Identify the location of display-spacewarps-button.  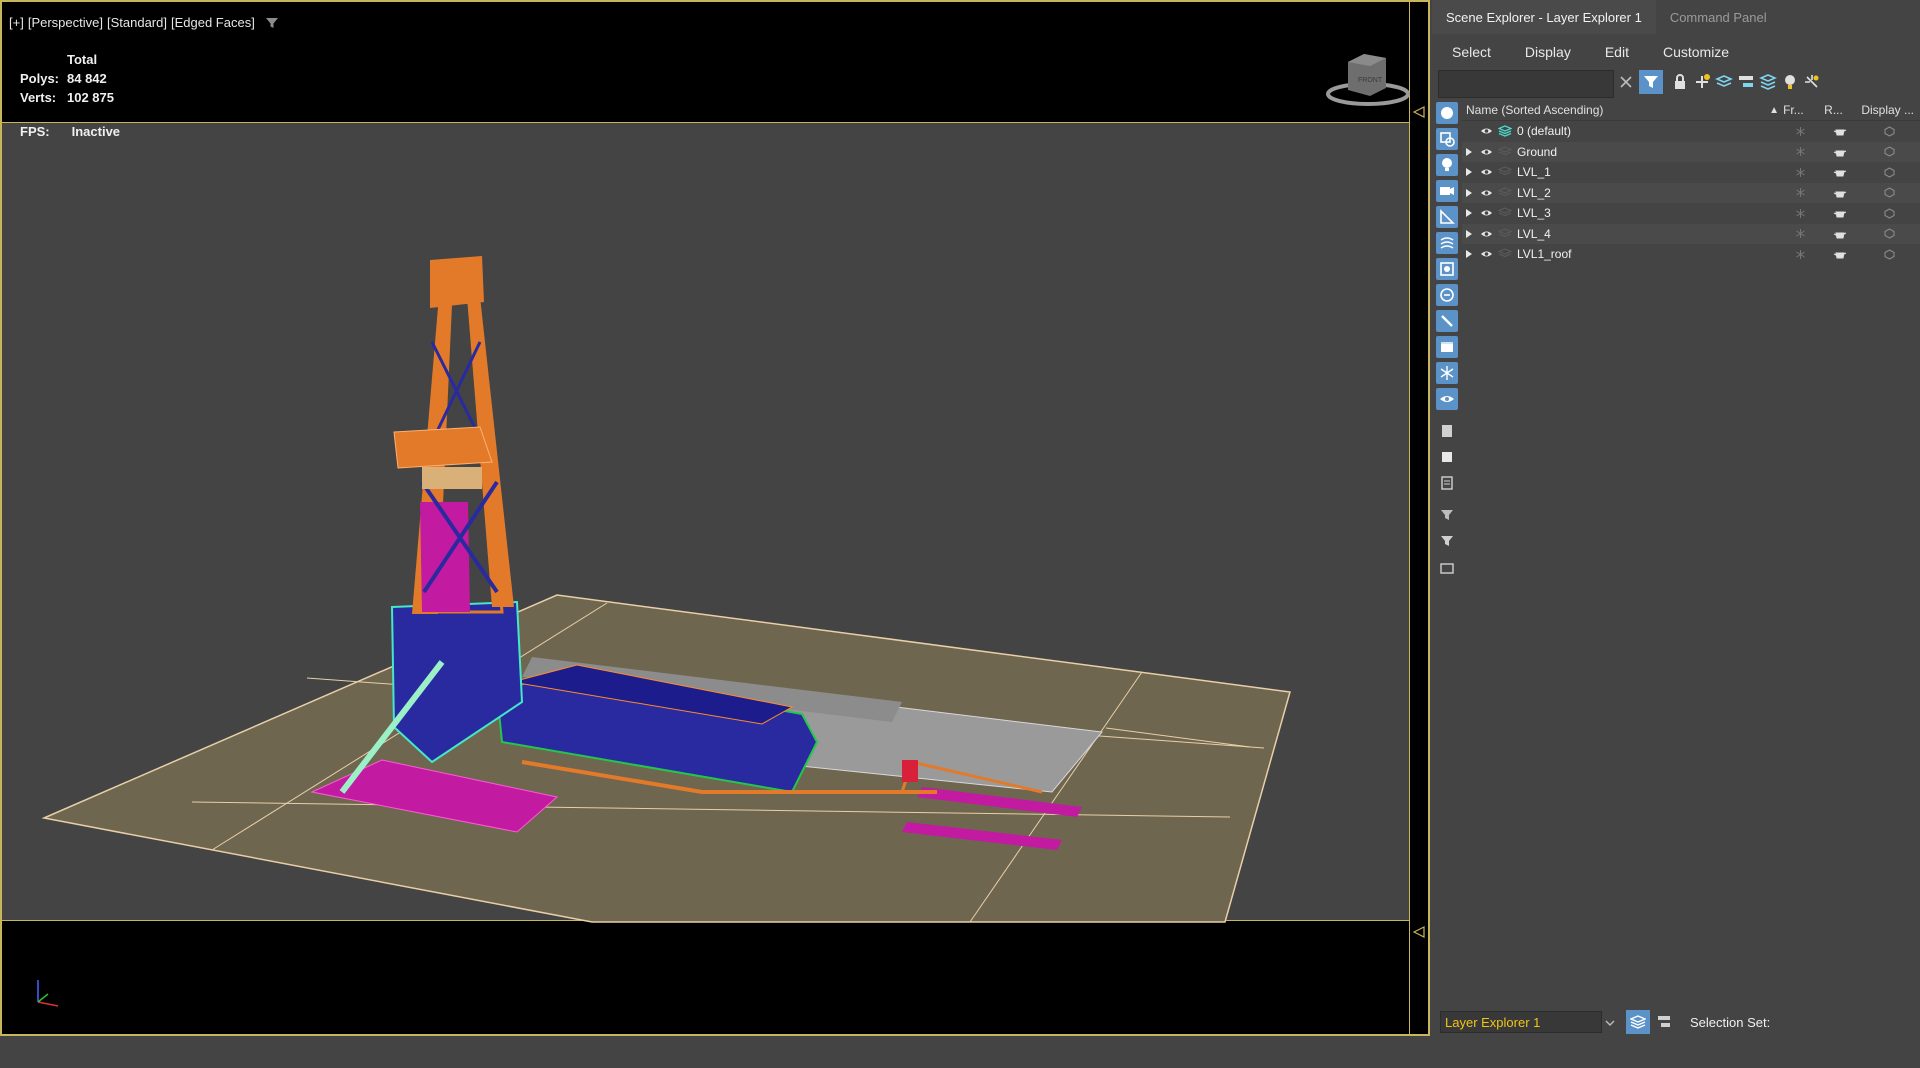
(1447, 243).